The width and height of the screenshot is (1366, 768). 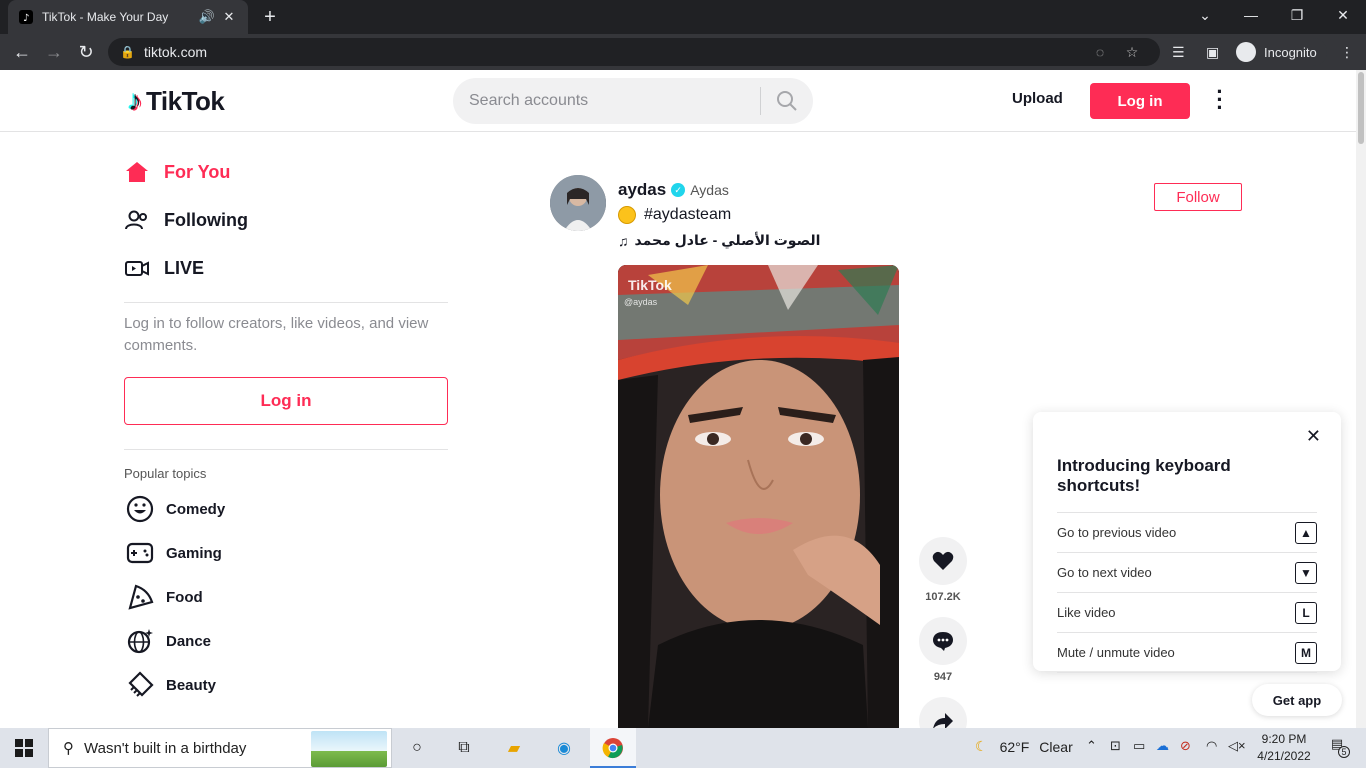 I want to click on nav-live: LIVE, so click(x=286, y=268).